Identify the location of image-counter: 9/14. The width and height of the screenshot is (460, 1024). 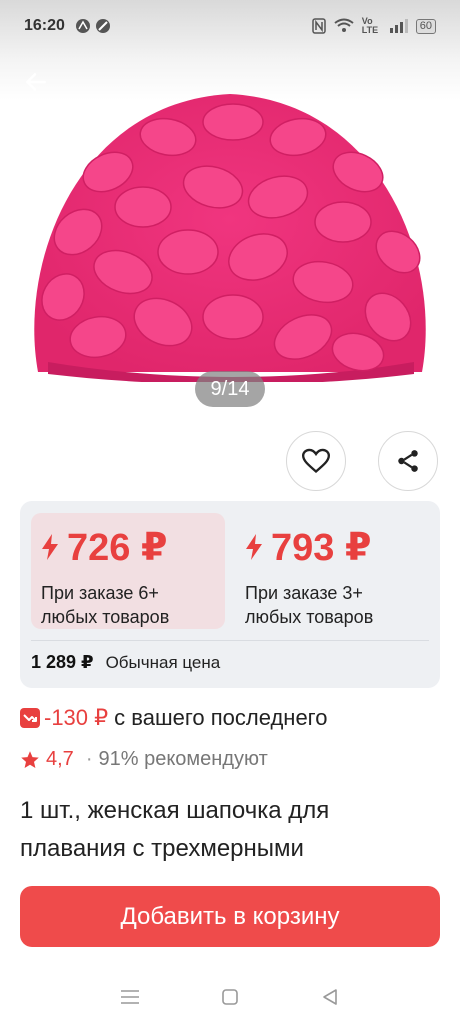
(230, 389).